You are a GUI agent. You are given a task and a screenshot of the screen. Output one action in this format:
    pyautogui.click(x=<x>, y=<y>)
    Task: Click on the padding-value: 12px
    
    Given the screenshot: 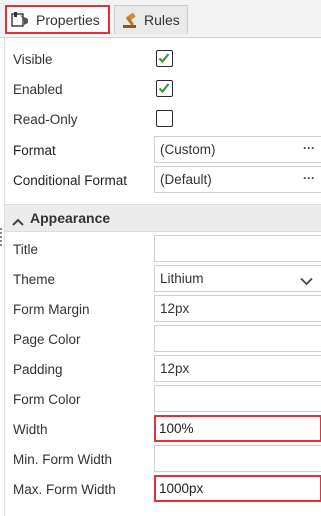 What is the action you would take?
    pyautogui.click(x=175, y=368)
    